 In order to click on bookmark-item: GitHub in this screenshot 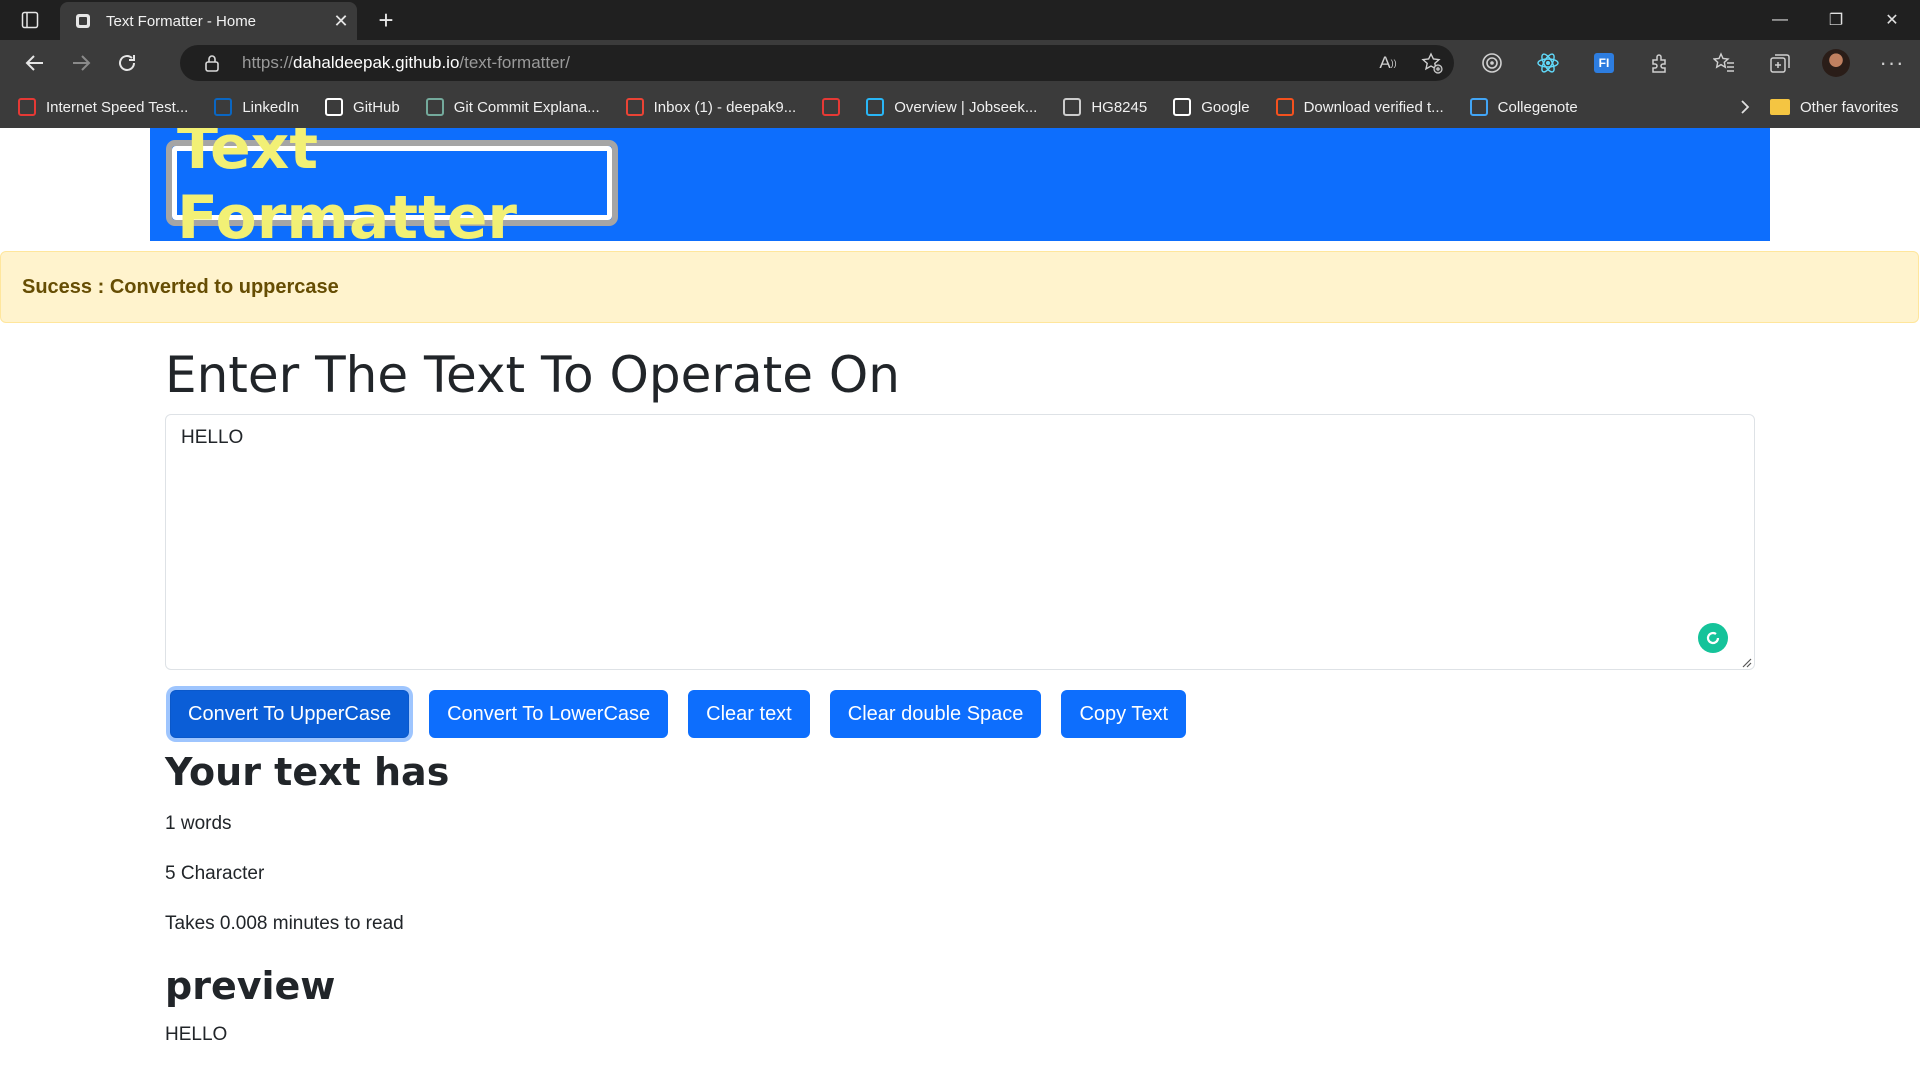, I will do `click(361, 107)`.